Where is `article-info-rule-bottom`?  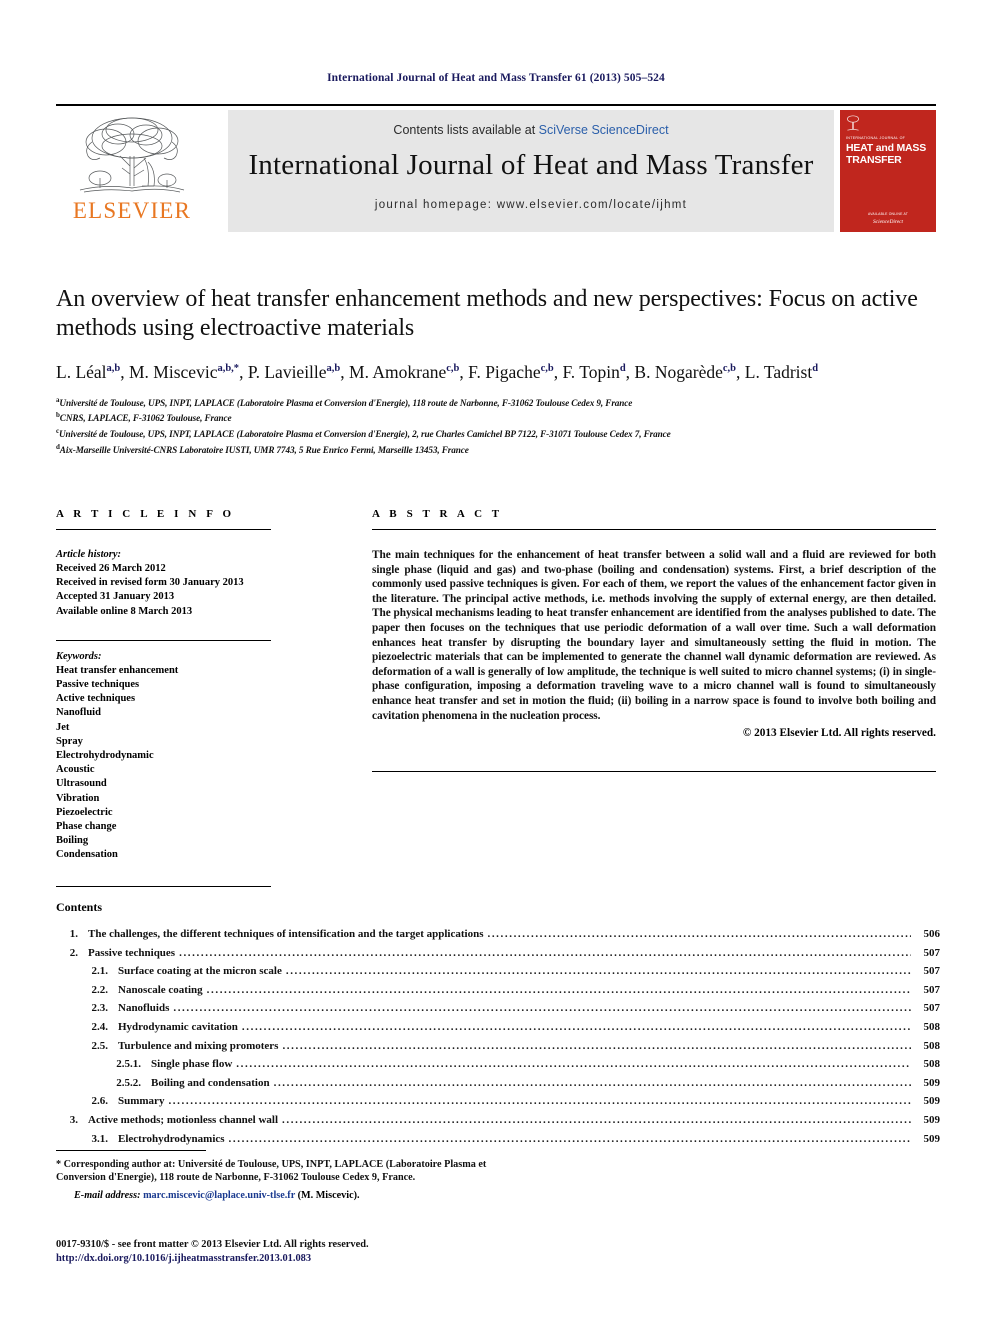 article-info-rule-bottom is located at coordinates (163, 886).